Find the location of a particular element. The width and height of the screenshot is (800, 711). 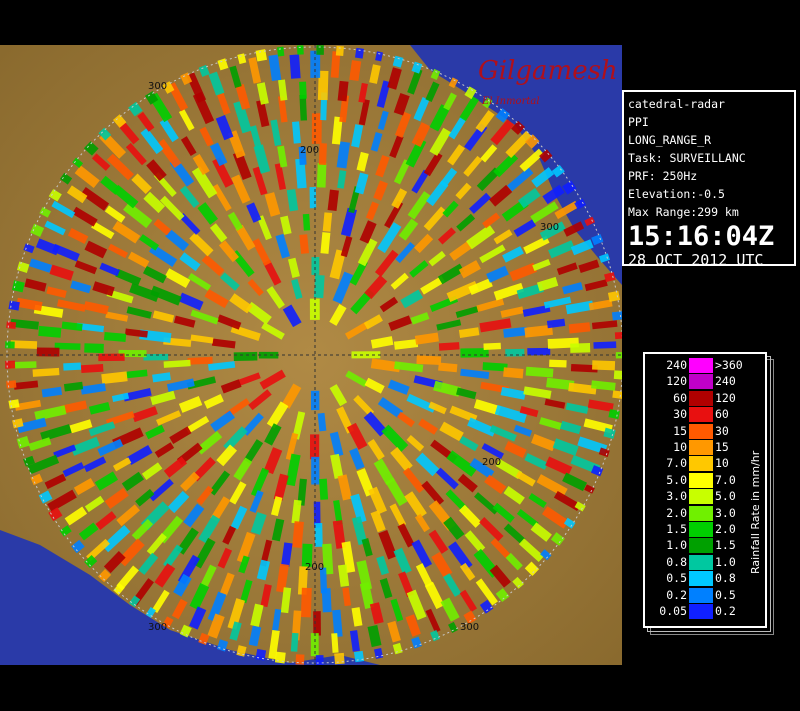

scan-date: 28 OCT 2012 UTC is located at coordinates (696, 260).